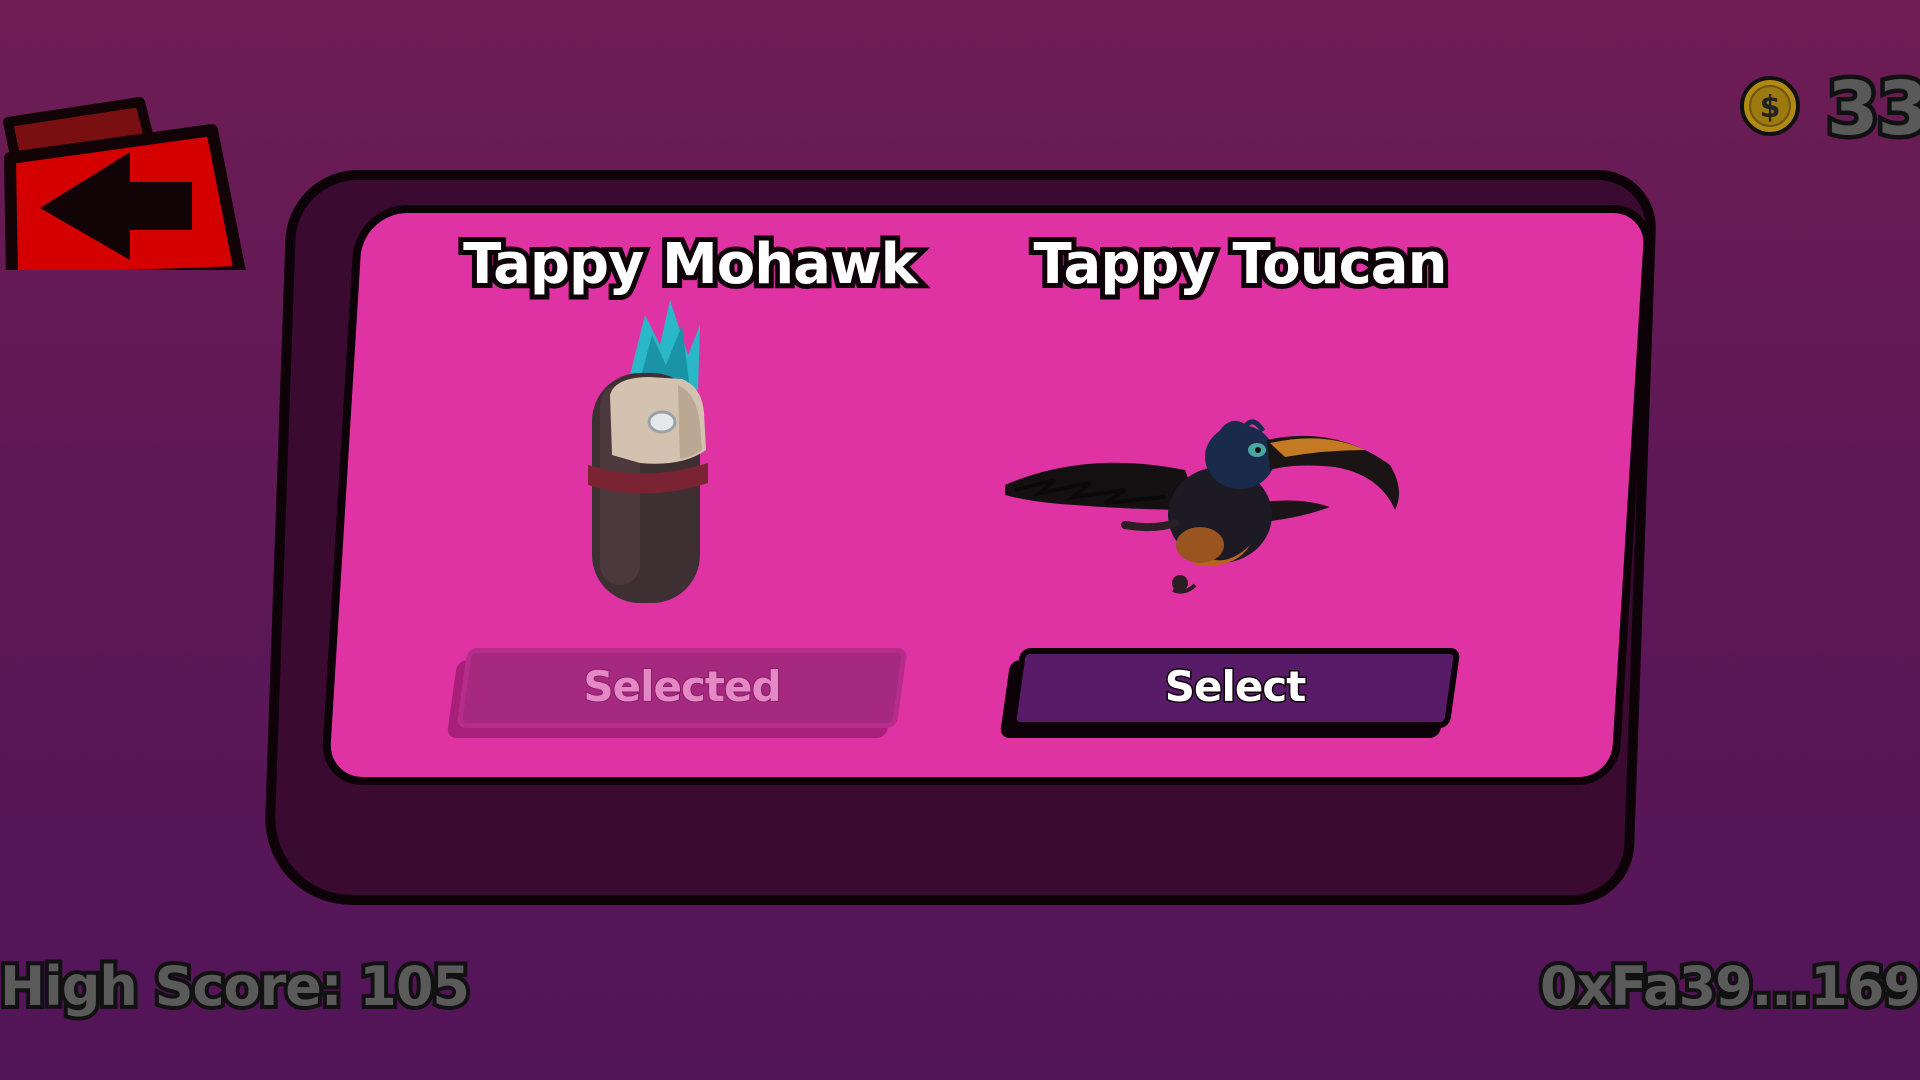 The image size is (1920, 1080). I want to click on selected-button-tappy-mohawk: Selected, so click(677, 694).